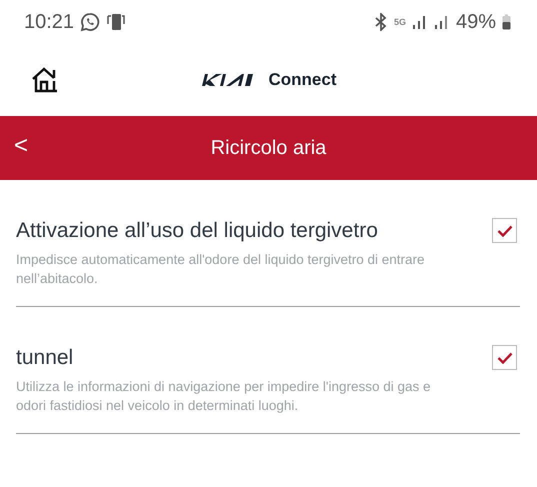  I want to click on status-time: 10:21, so click(49, 22).